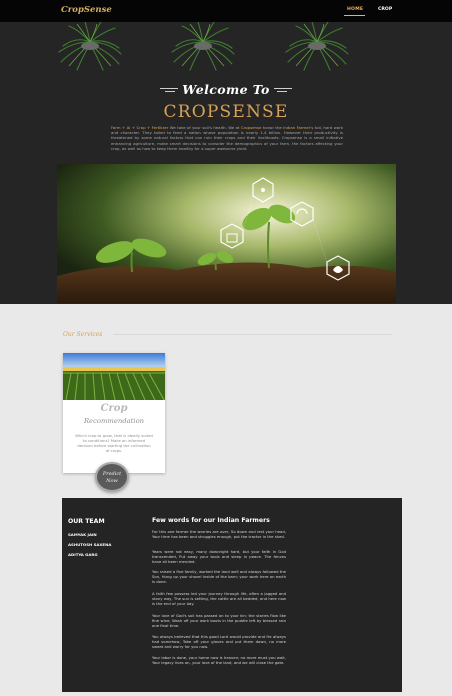  What do you see at coordinates (82, 534) in the screenshot?
I see `team-member: SAMYAK JAIN` at bounding box center [82, 534].